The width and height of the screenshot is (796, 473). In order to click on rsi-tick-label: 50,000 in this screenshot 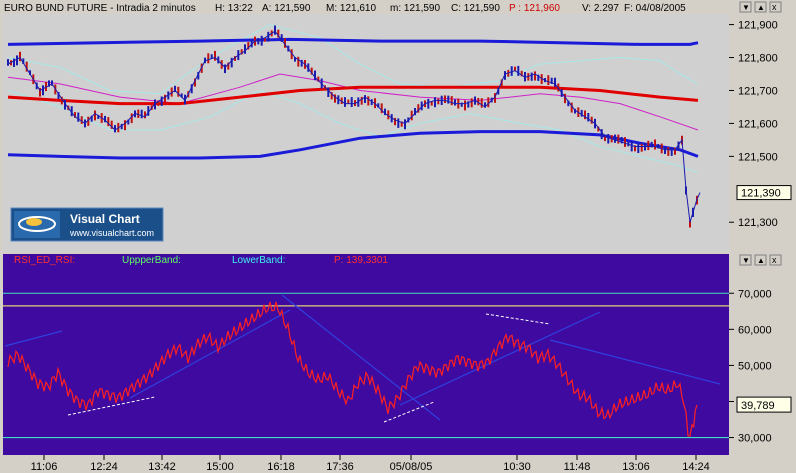, I will do `click(755, 366)`.